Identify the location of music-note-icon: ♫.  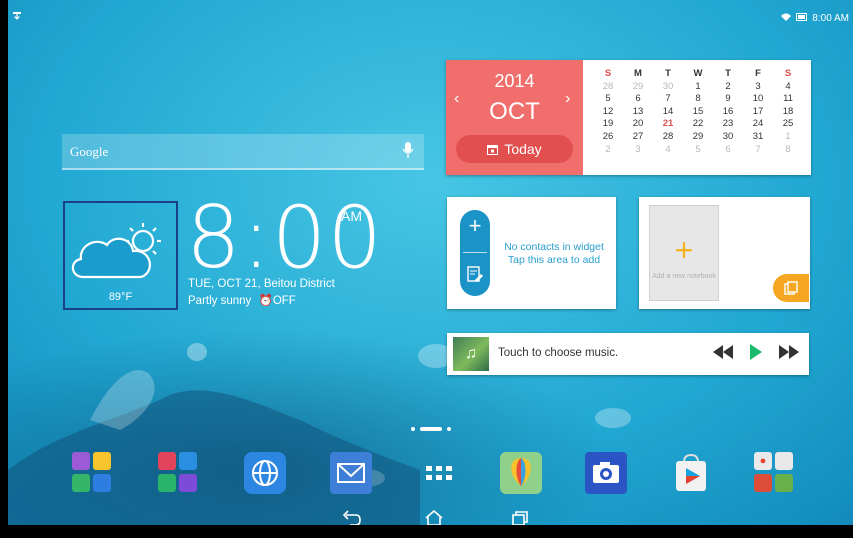
(471, 353).